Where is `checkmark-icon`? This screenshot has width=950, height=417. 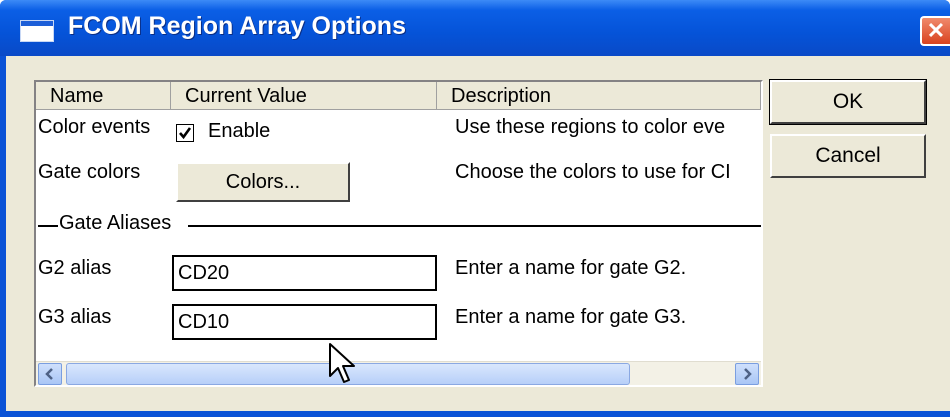
checkmark-icon is located at coordinates (185, 133).